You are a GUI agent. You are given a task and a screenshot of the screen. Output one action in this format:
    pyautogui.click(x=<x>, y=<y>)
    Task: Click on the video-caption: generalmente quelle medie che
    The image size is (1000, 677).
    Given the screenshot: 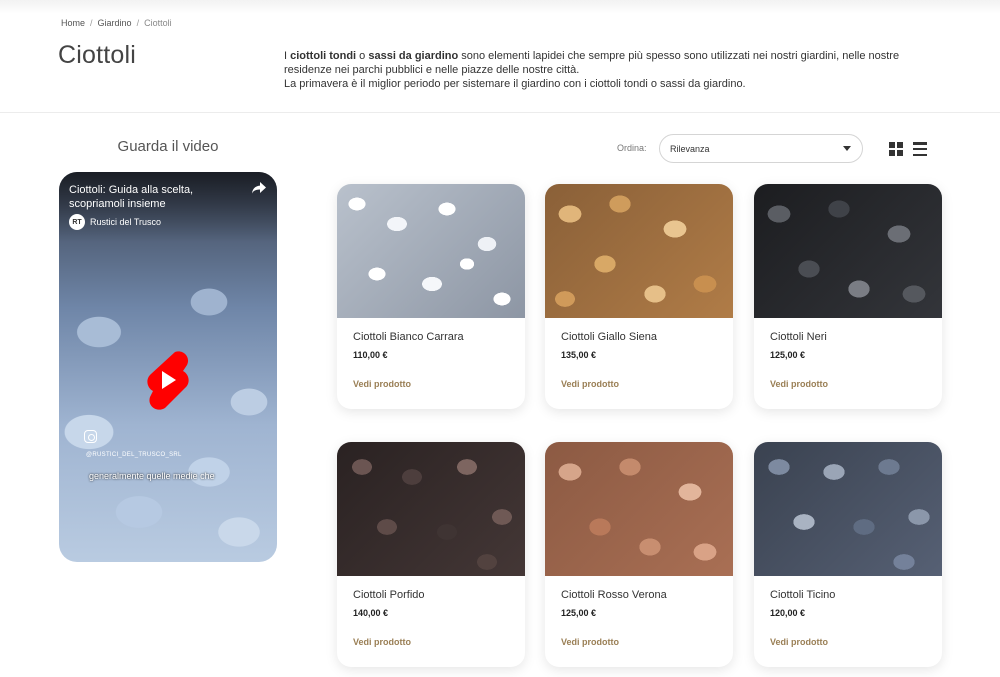 What is the action you would take?
    pyautogui.click(x=152, y=476)
    